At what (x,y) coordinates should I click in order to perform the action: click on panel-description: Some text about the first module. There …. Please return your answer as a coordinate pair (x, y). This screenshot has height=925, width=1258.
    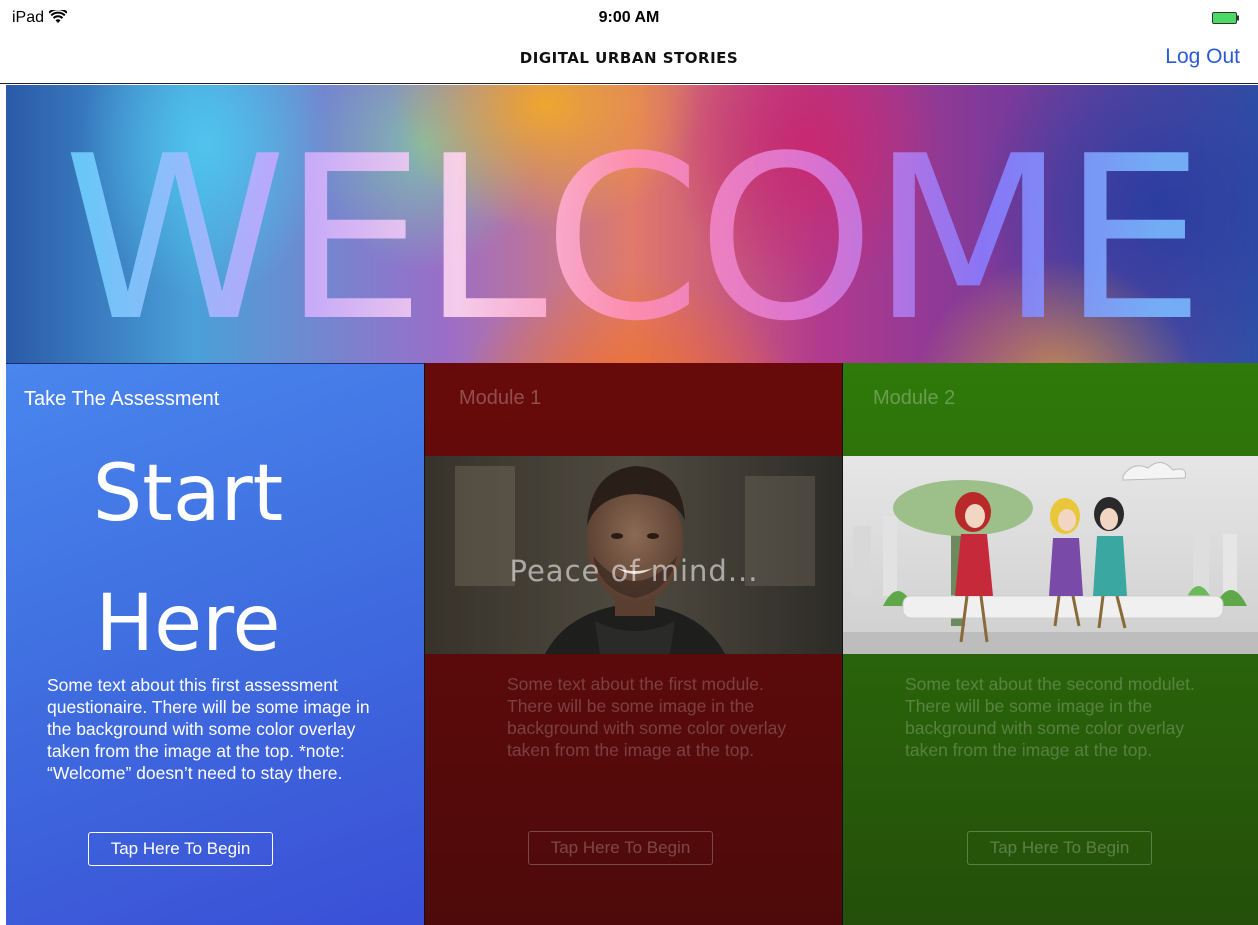
    Looking at the image, I should click on (647, 717).